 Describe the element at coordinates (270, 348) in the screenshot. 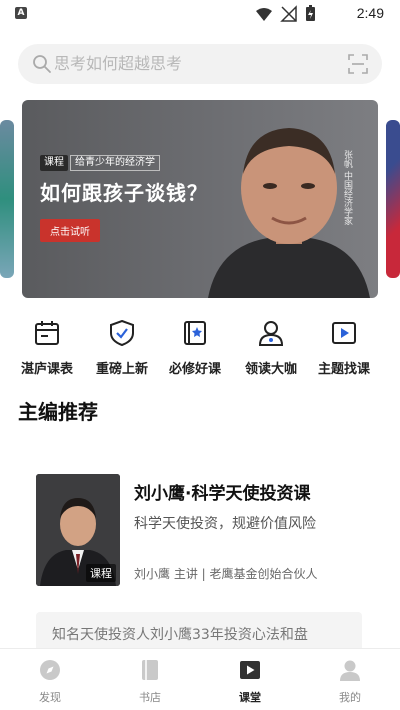

I see `quick-entry-reader: 领读大咖` at that location.